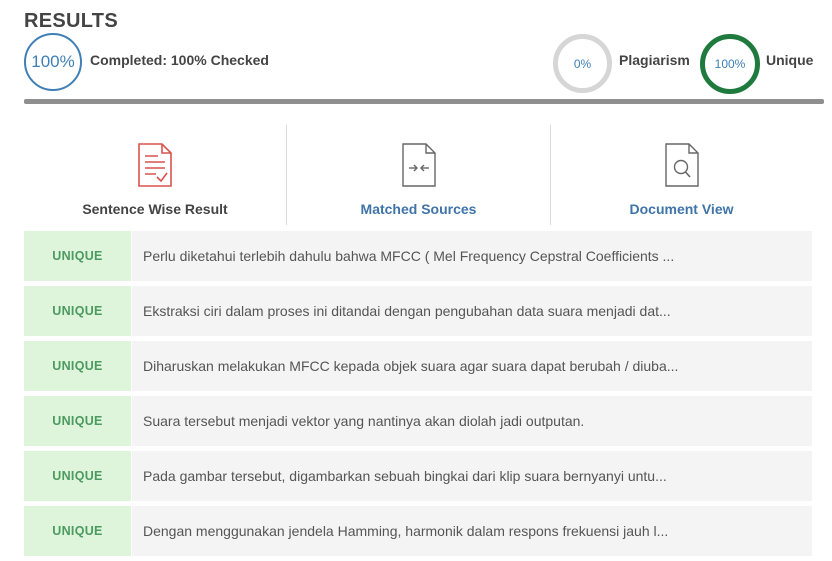  I want to click on check-progress-bar, so click(424, 101).